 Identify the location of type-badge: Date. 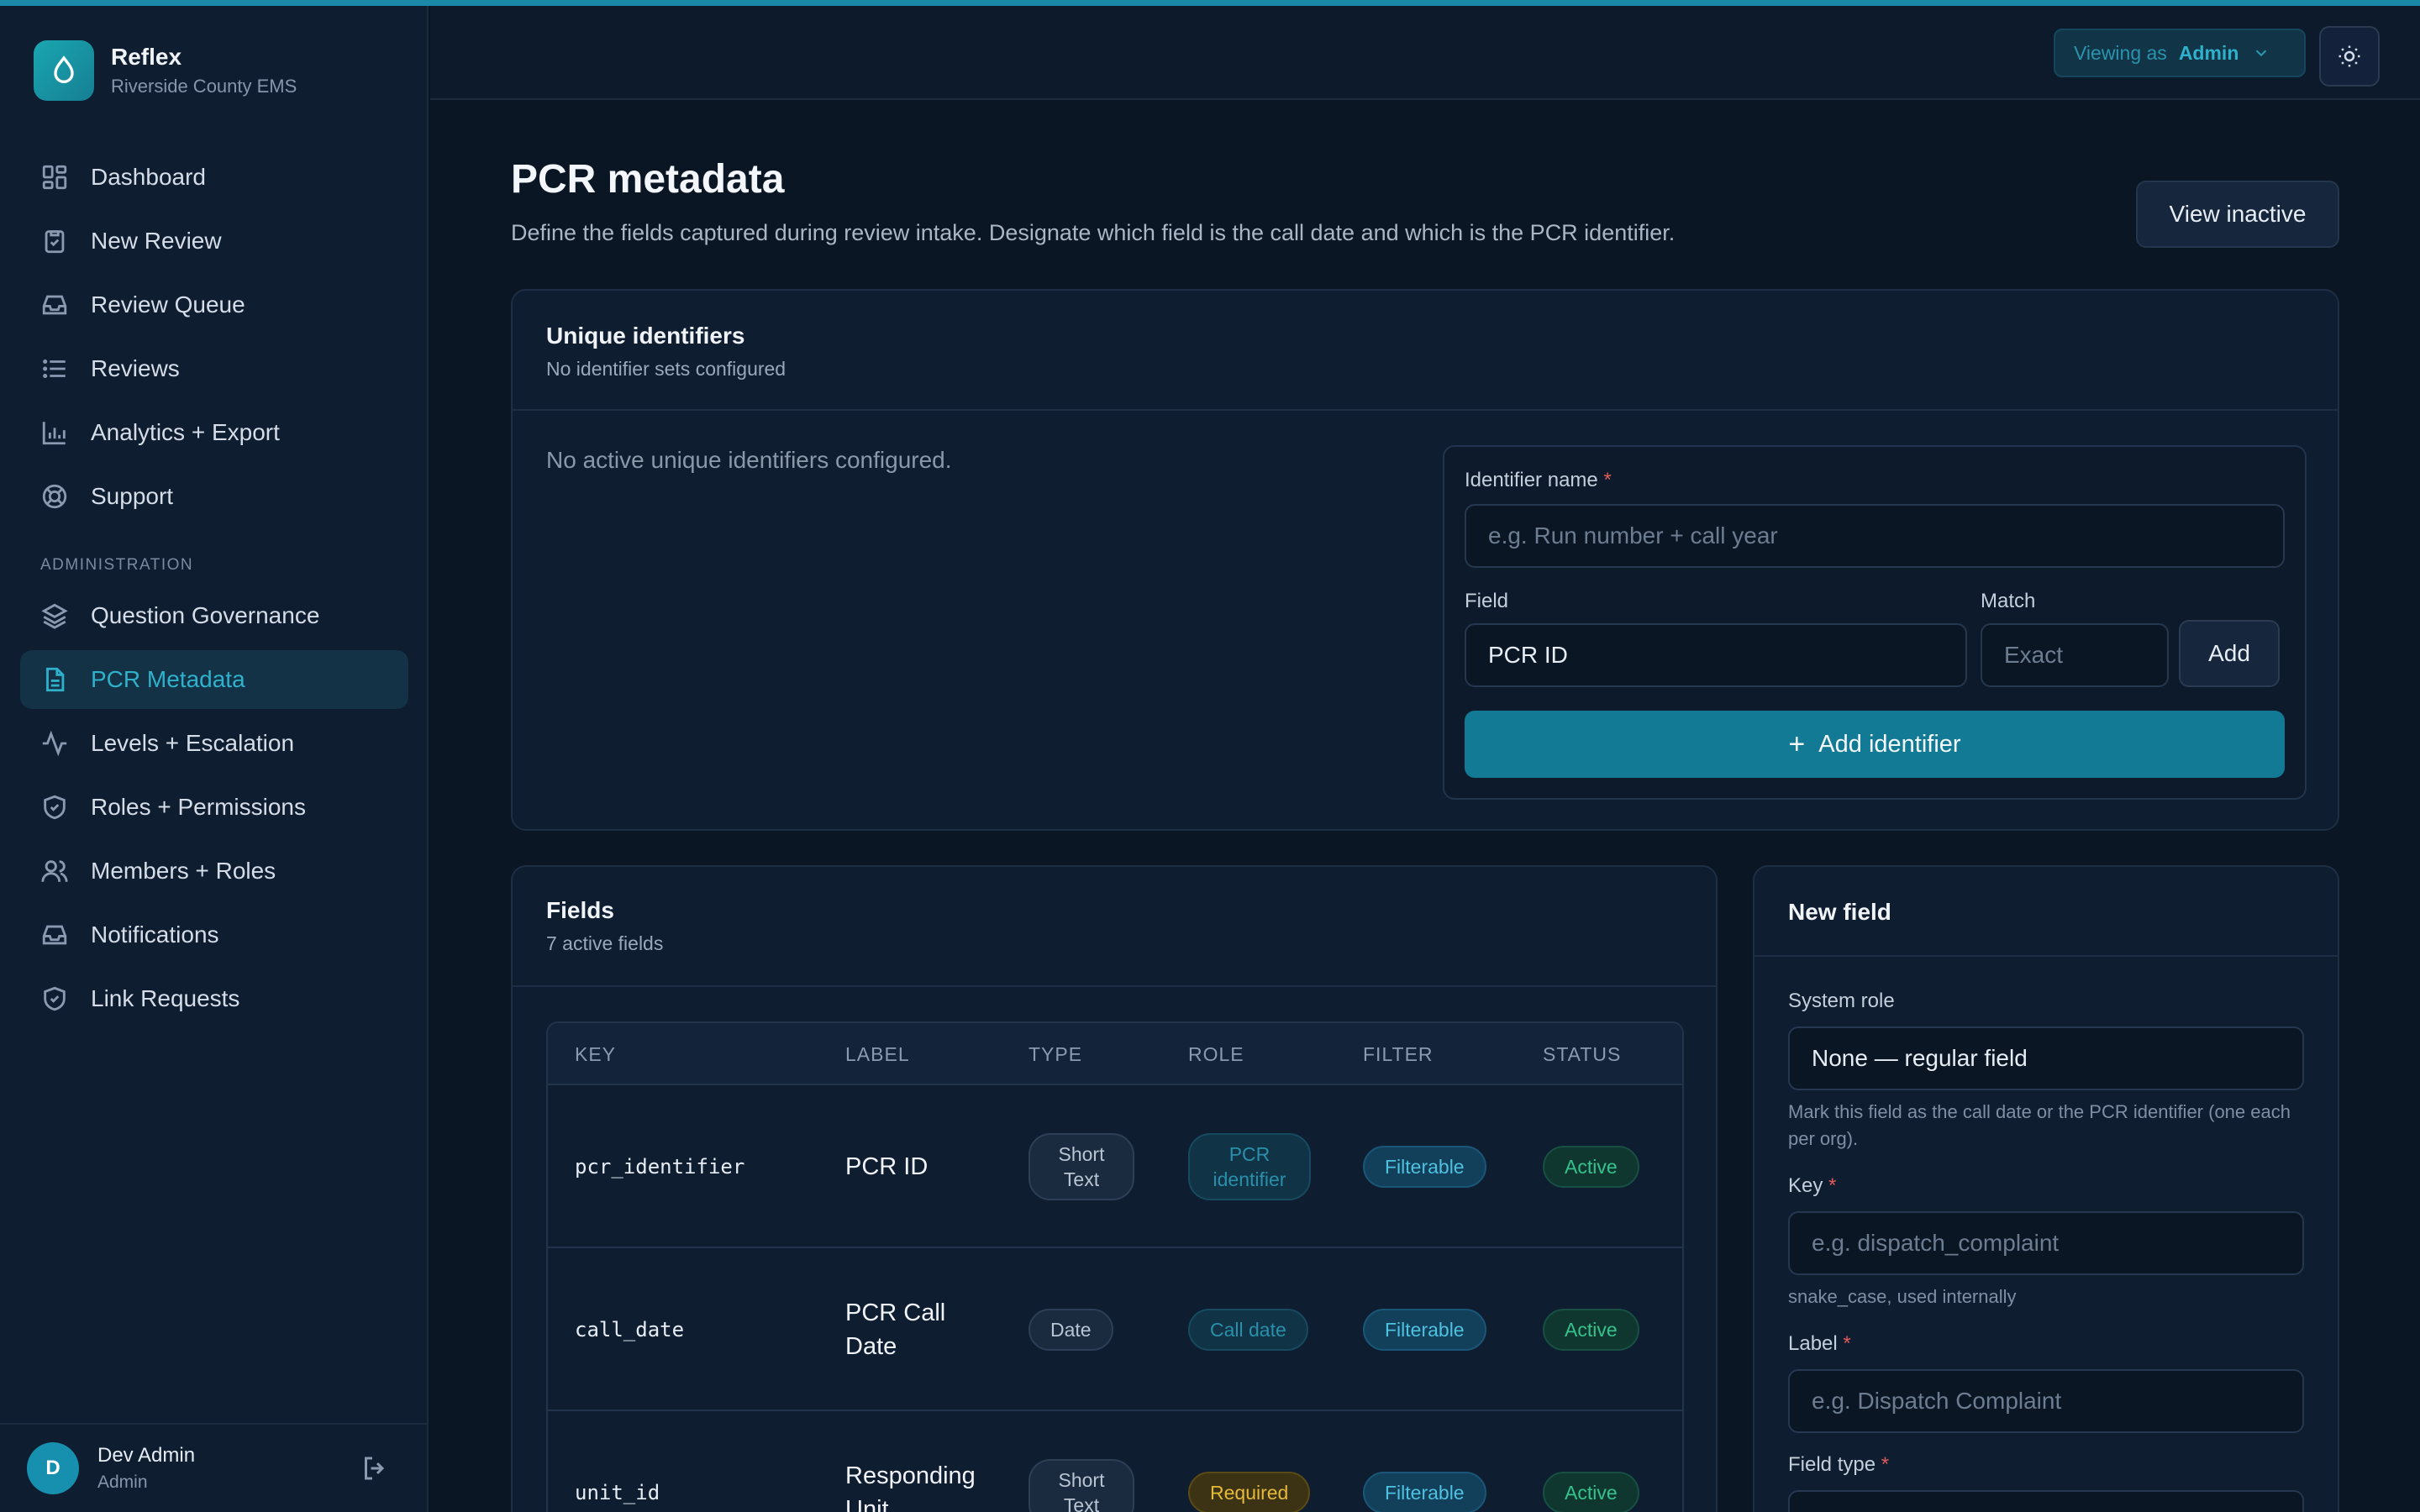
(1071, 1330).